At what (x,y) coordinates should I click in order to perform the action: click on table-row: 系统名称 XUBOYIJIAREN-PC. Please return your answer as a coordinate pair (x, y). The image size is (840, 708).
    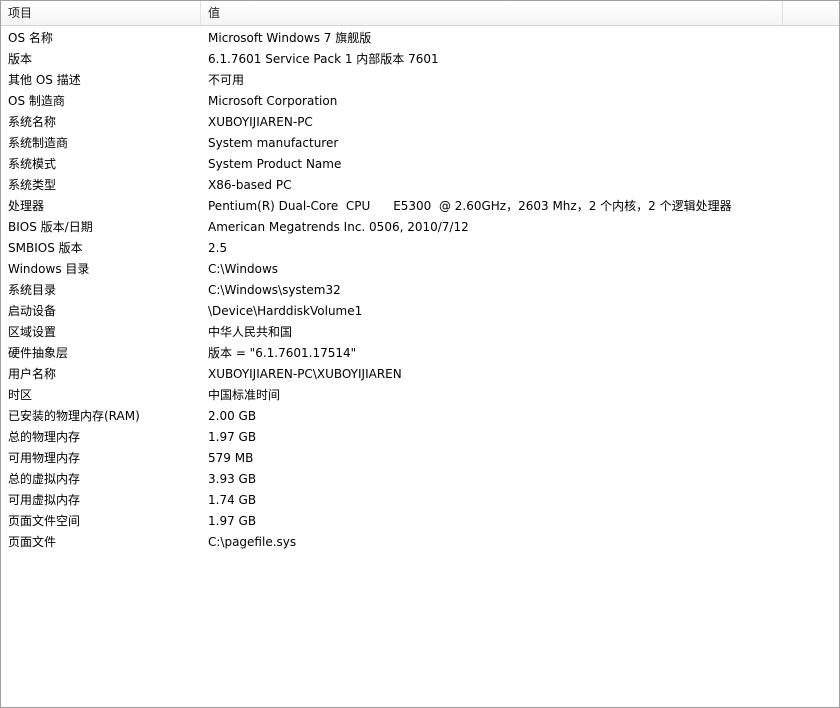
    Looking at the image, I should click on (420, 122).